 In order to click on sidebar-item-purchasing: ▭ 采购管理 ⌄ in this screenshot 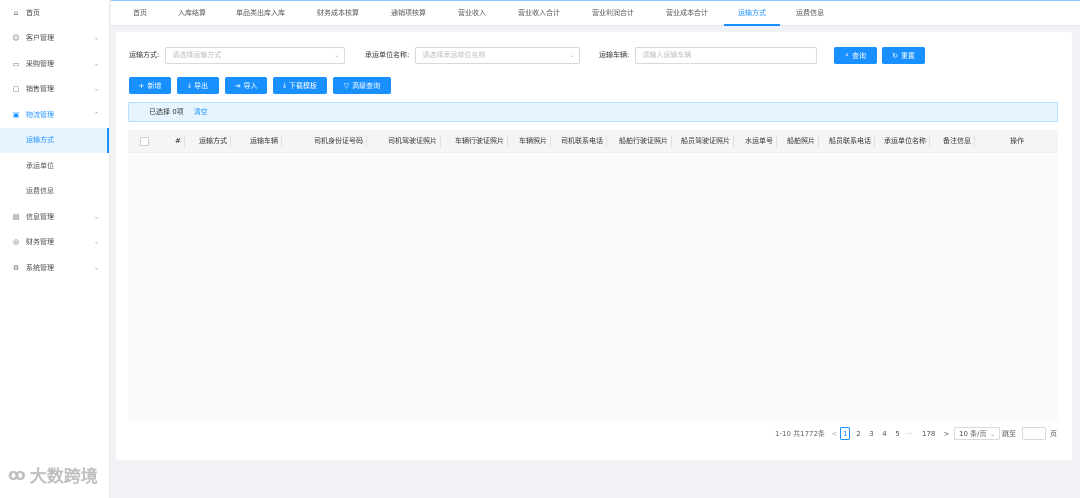, I will do `click(54, 64)`.